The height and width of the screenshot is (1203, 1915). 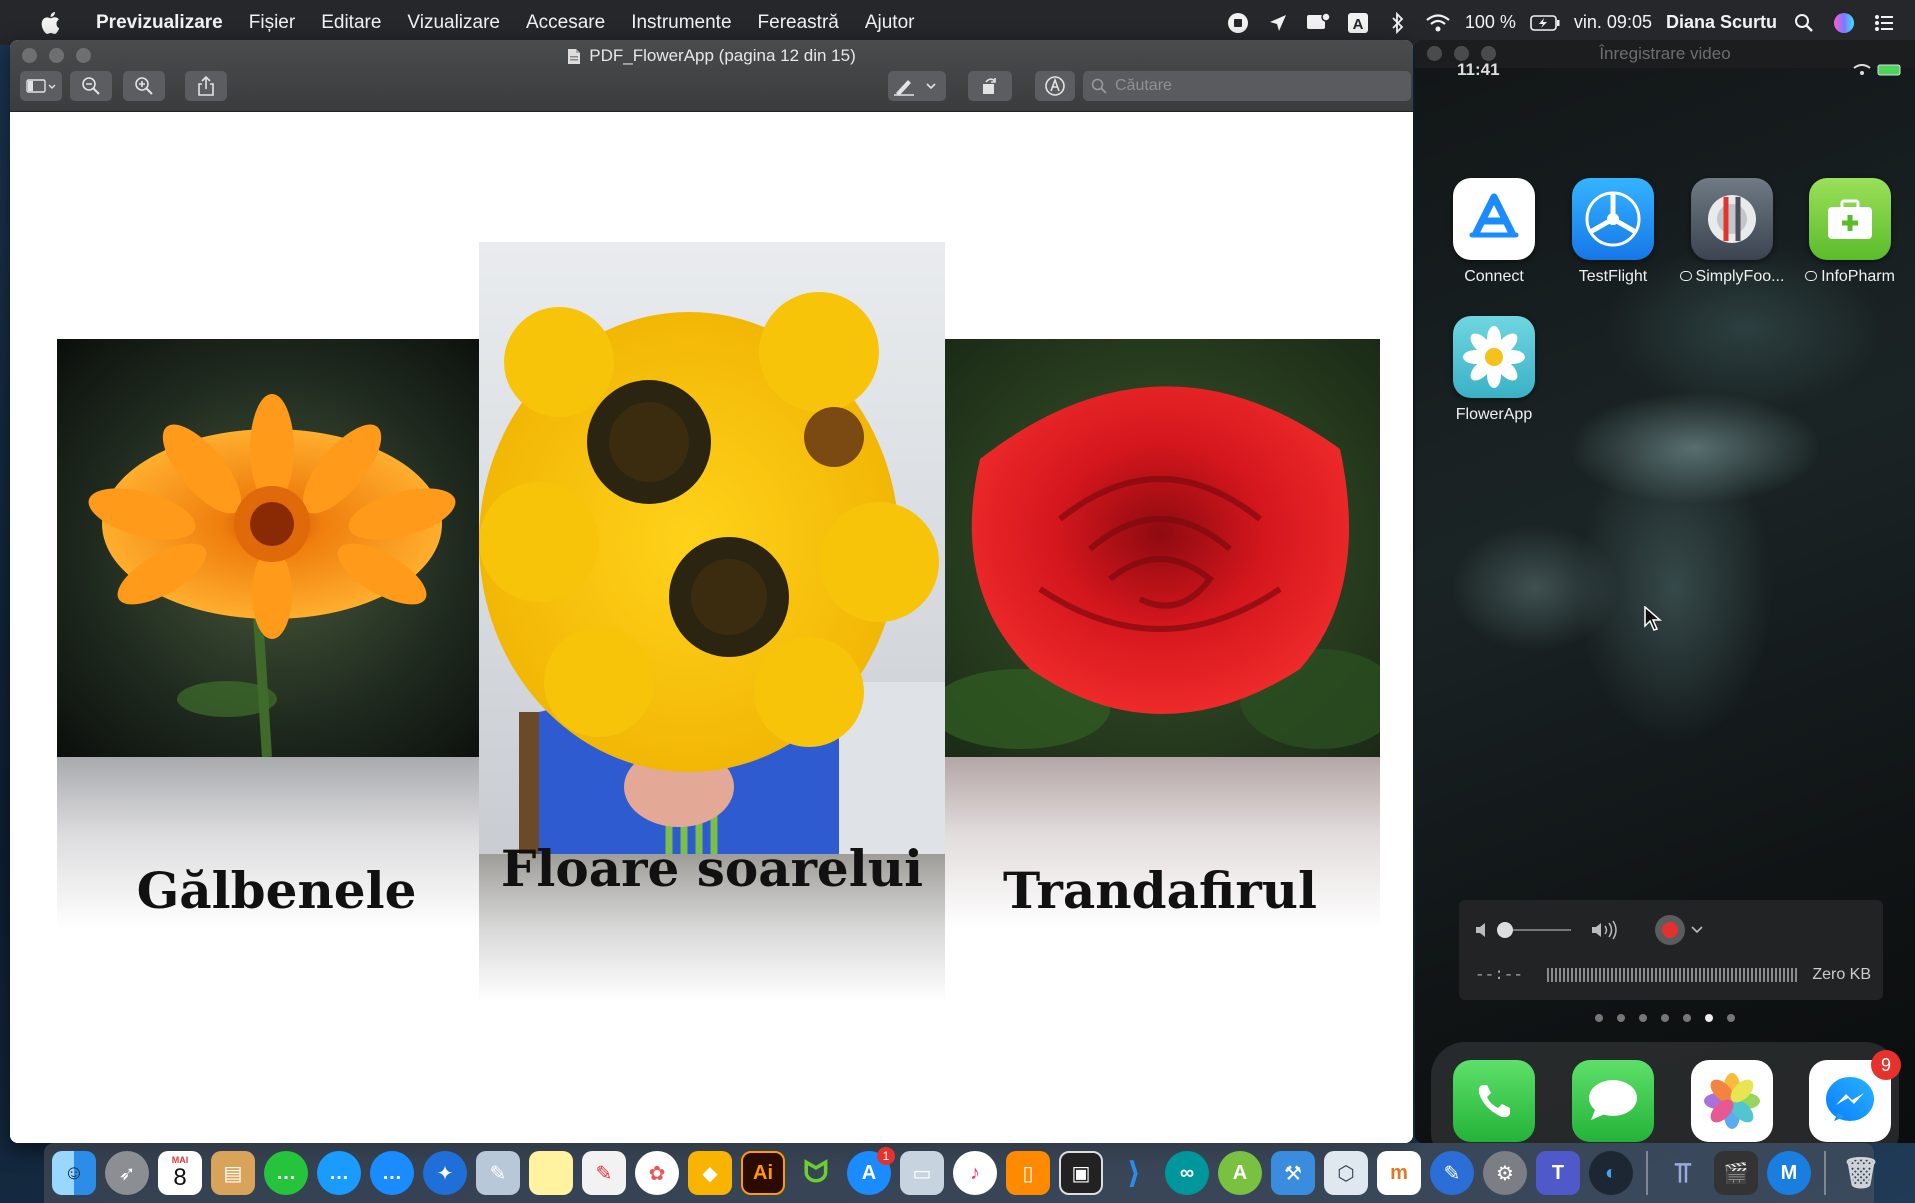 I want to click on menu-file: Fișier, so click(x=272, y=23).